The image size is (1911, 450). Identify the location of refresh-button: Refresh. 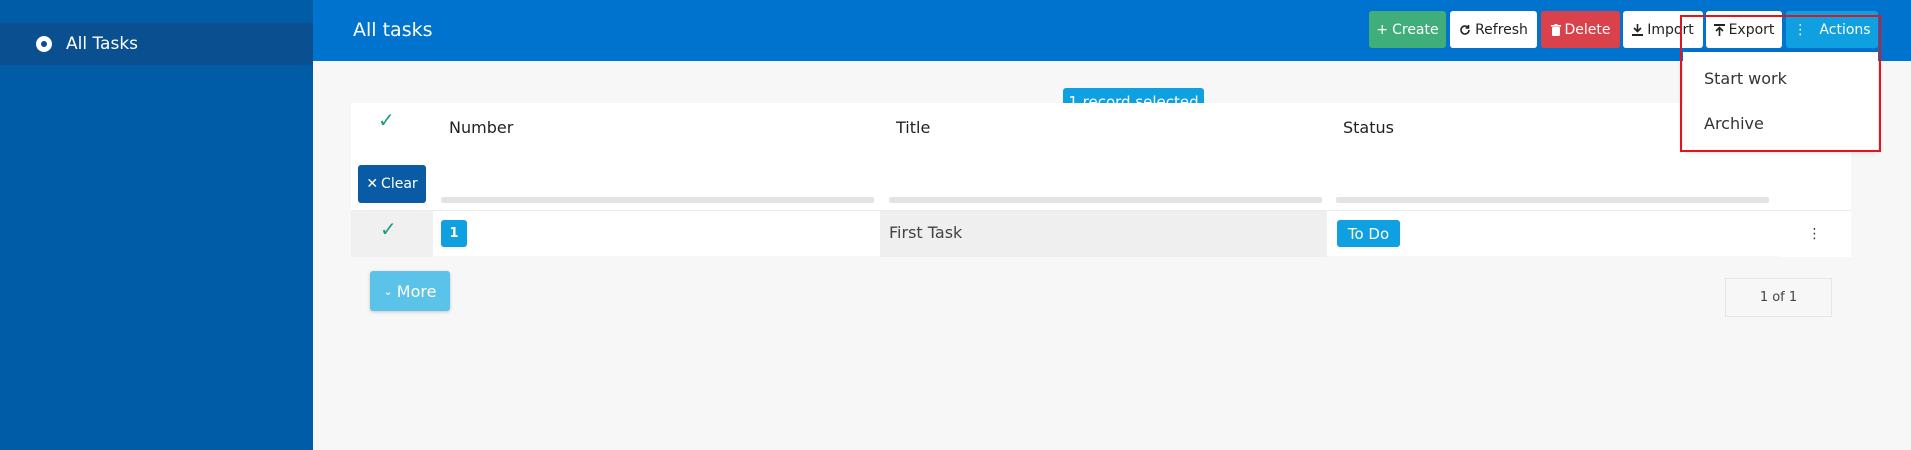
(1493, 29).